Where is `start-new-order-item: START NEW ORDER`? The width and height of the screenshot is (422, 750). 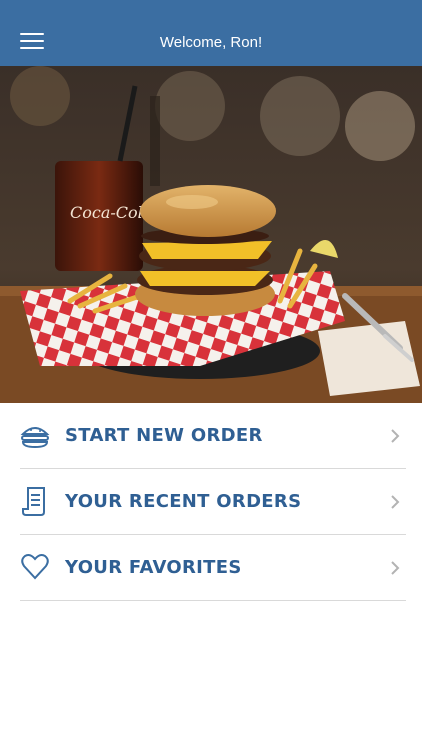
start-new-order-item: START NEW ORDER is located at coordinates (213, 436).